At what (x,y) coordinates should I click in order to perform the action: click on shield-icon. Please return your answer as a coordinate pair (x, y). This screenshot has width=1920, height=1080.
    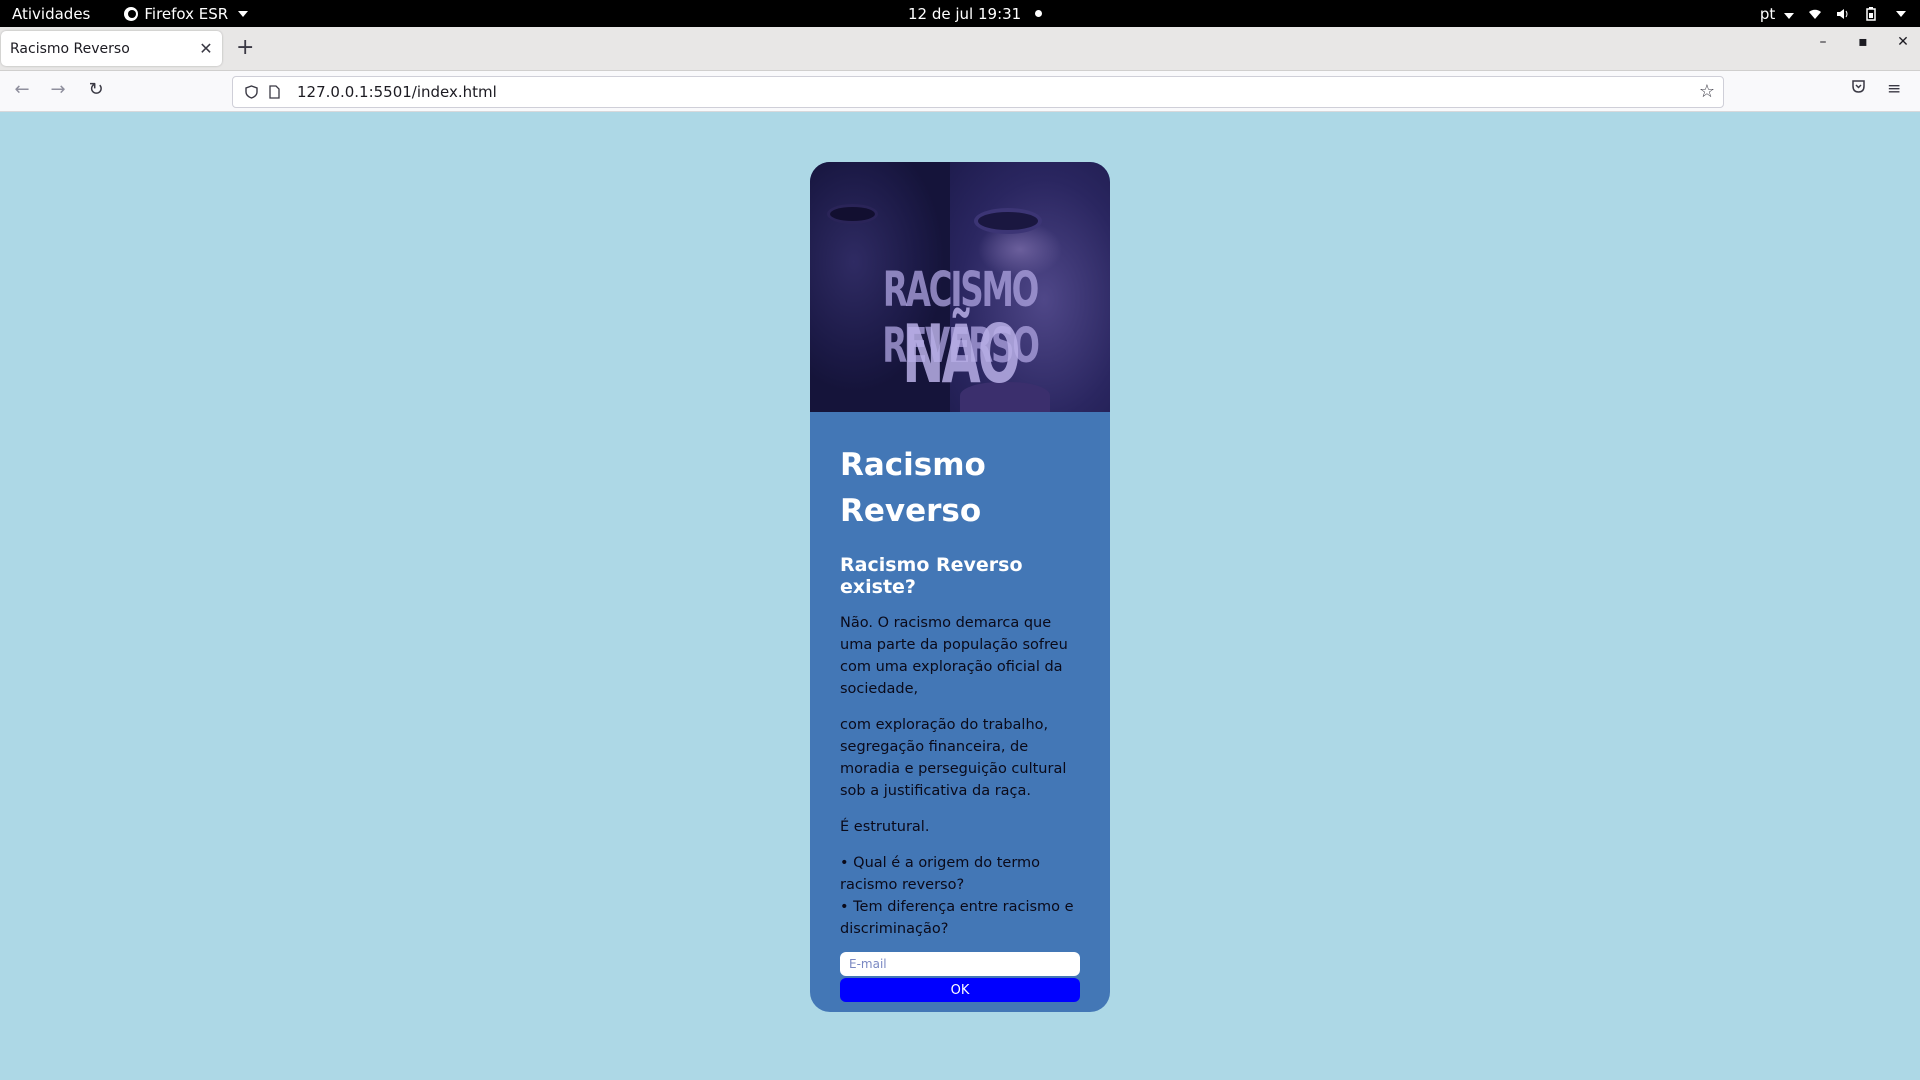
    Looking at the image, I should click on (252, 92).